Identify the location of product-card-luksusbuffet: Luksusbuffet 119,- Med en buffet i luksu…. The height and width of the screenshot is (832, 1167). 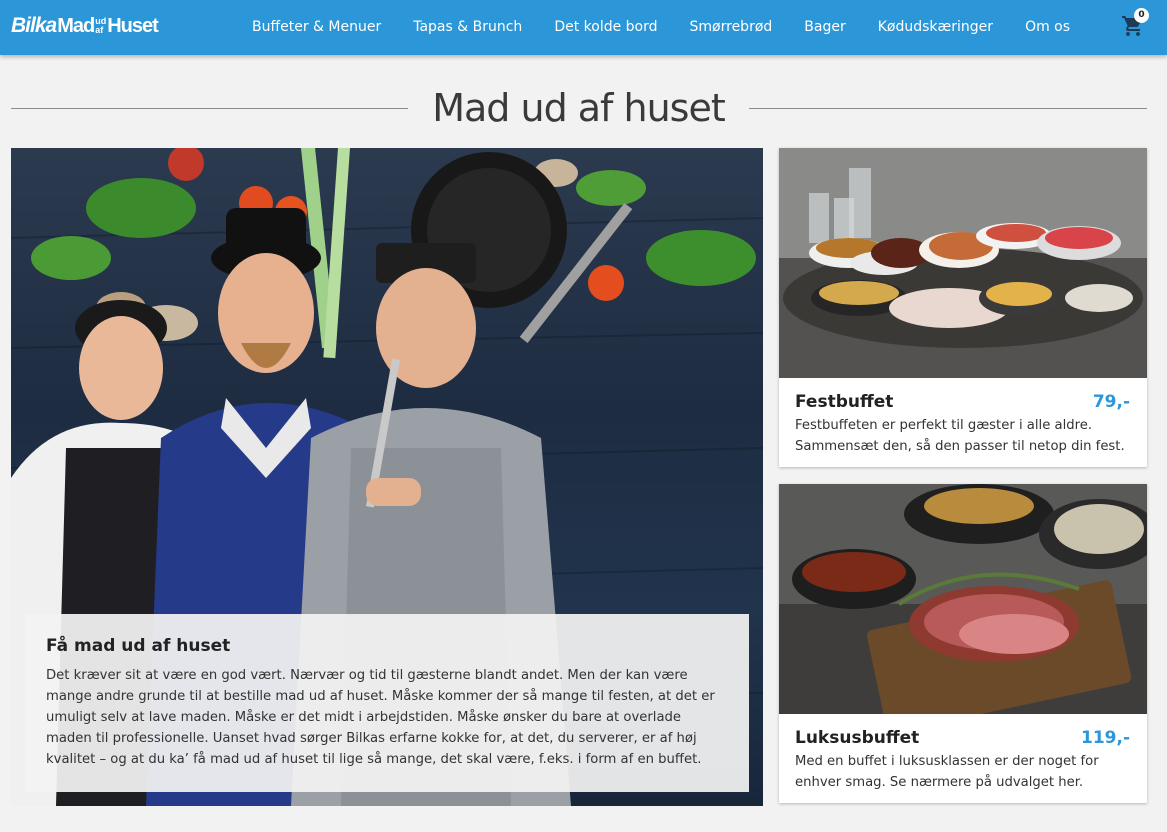
(963, 643).